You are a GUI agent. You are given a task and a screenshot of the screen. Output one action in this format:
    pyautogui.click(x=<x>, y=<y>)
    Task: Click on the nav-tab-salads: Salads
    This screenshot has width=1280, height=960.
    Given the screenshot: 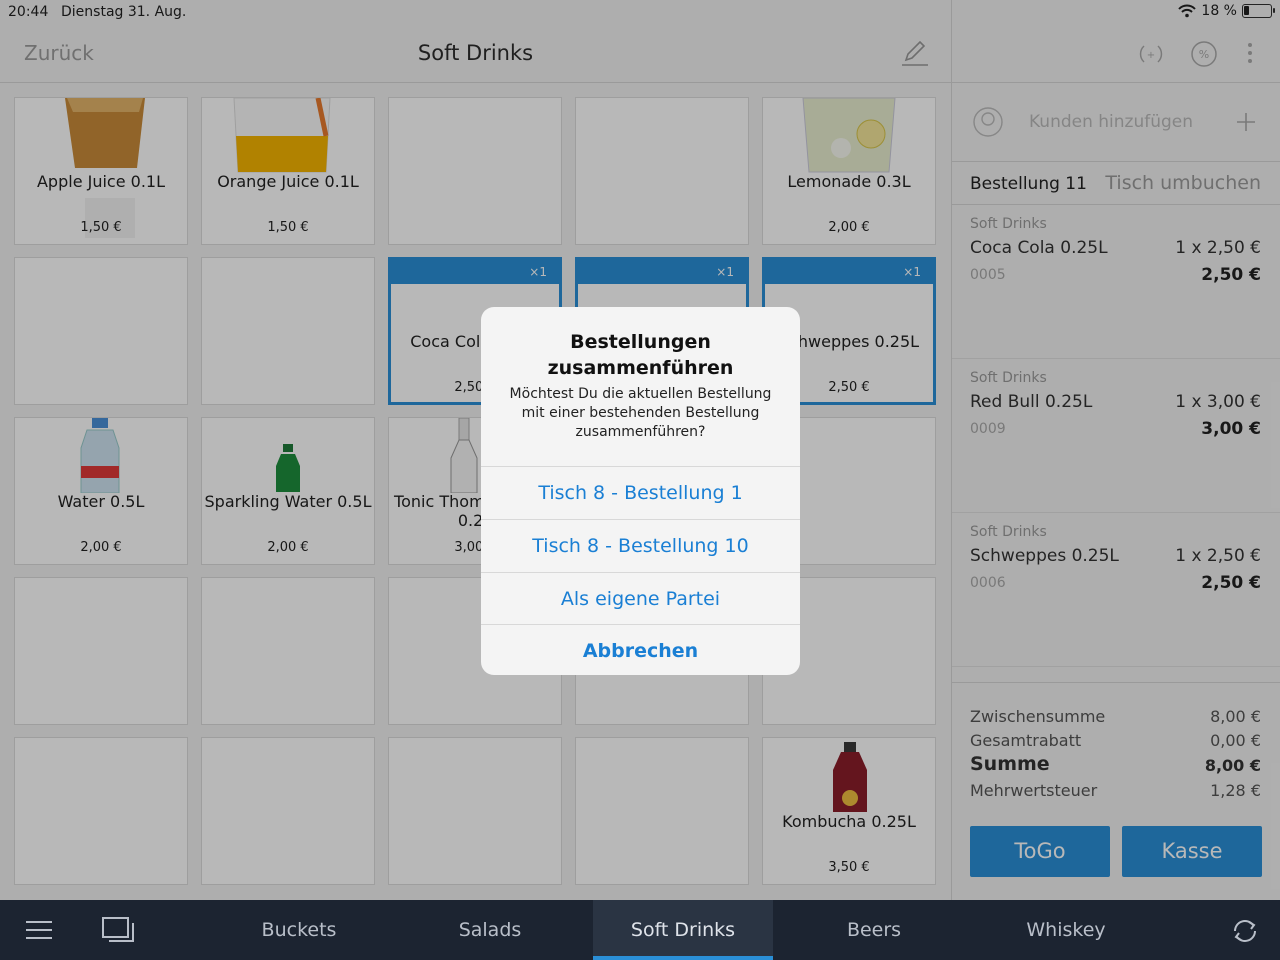 What is the action you would take?
    pyautogui.click(x=490, y=930)
    